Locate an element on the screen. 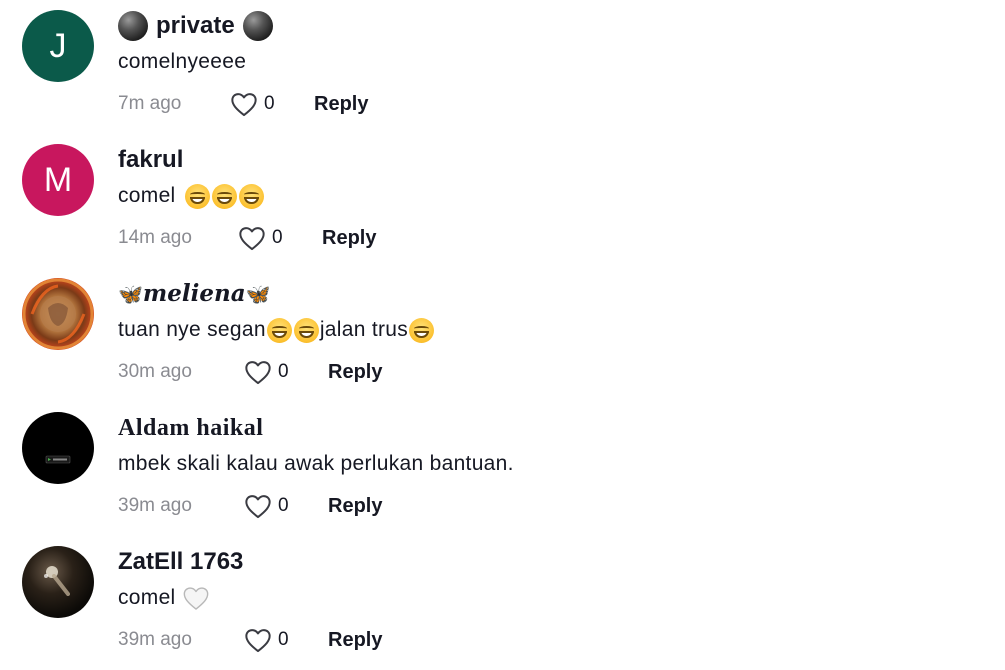 Image resolution: width=1005 pixels, height=670 pixels. avatar: M is located at coordinates (58, 180).